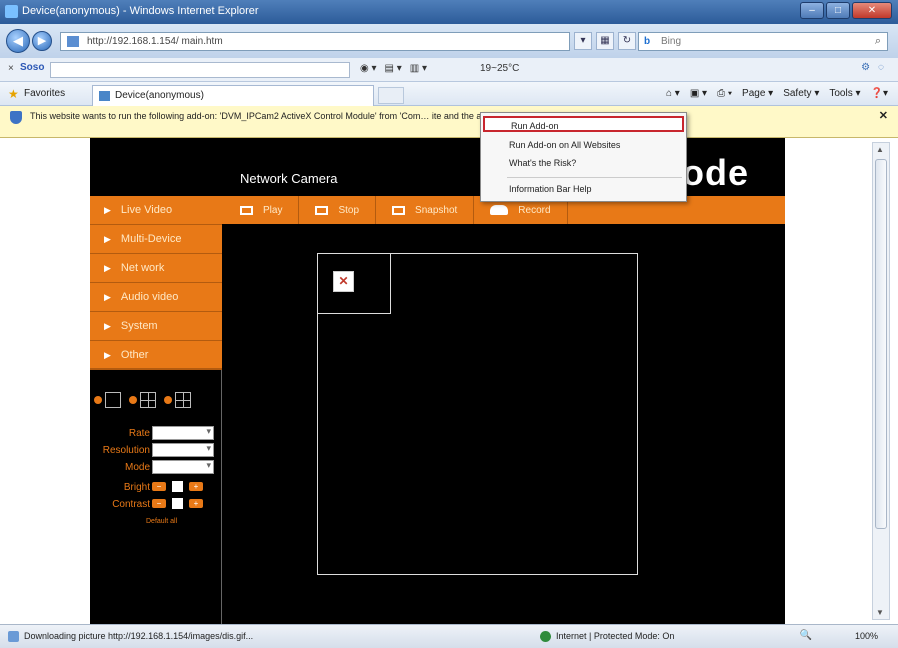 The image size is (898, 648). Describe the element at coordinates (107, 400) in the screenshot. I see `layout-single` at that location.